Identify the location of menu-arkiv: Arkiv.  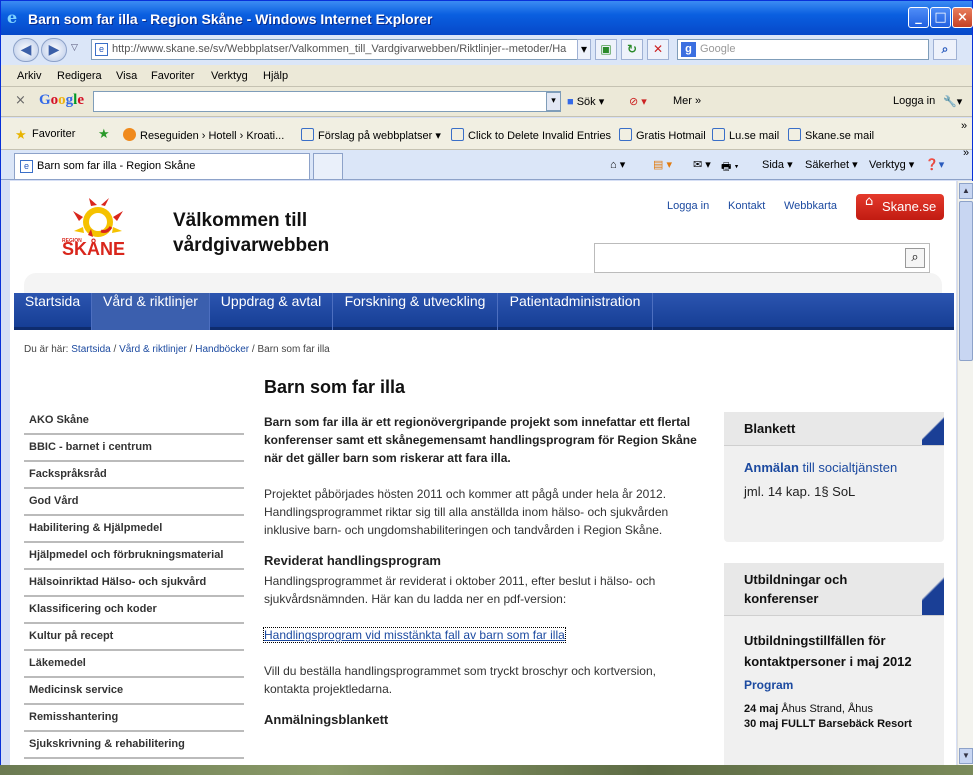
(29, 76).